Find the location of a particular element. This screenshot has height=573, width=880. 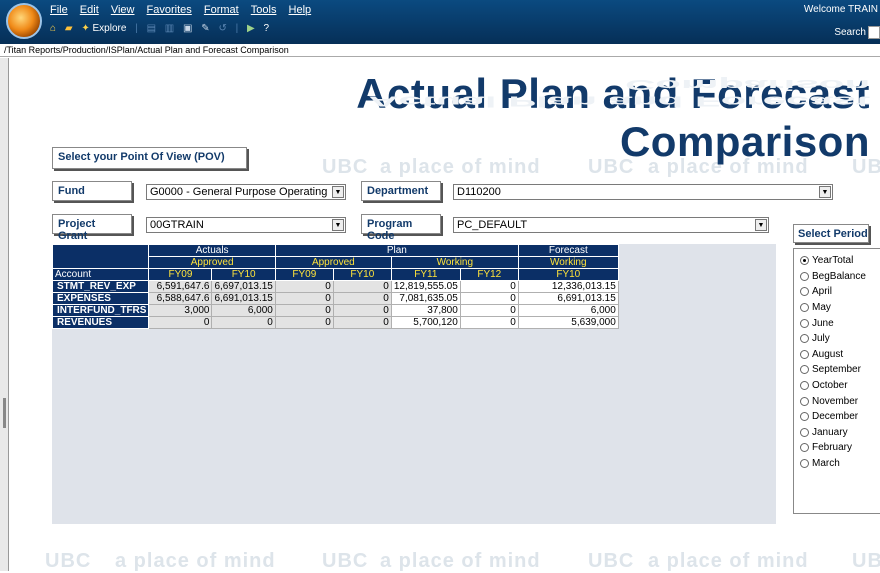

period-option-begbalance: BegBalance is located at coordinates (837, 277).